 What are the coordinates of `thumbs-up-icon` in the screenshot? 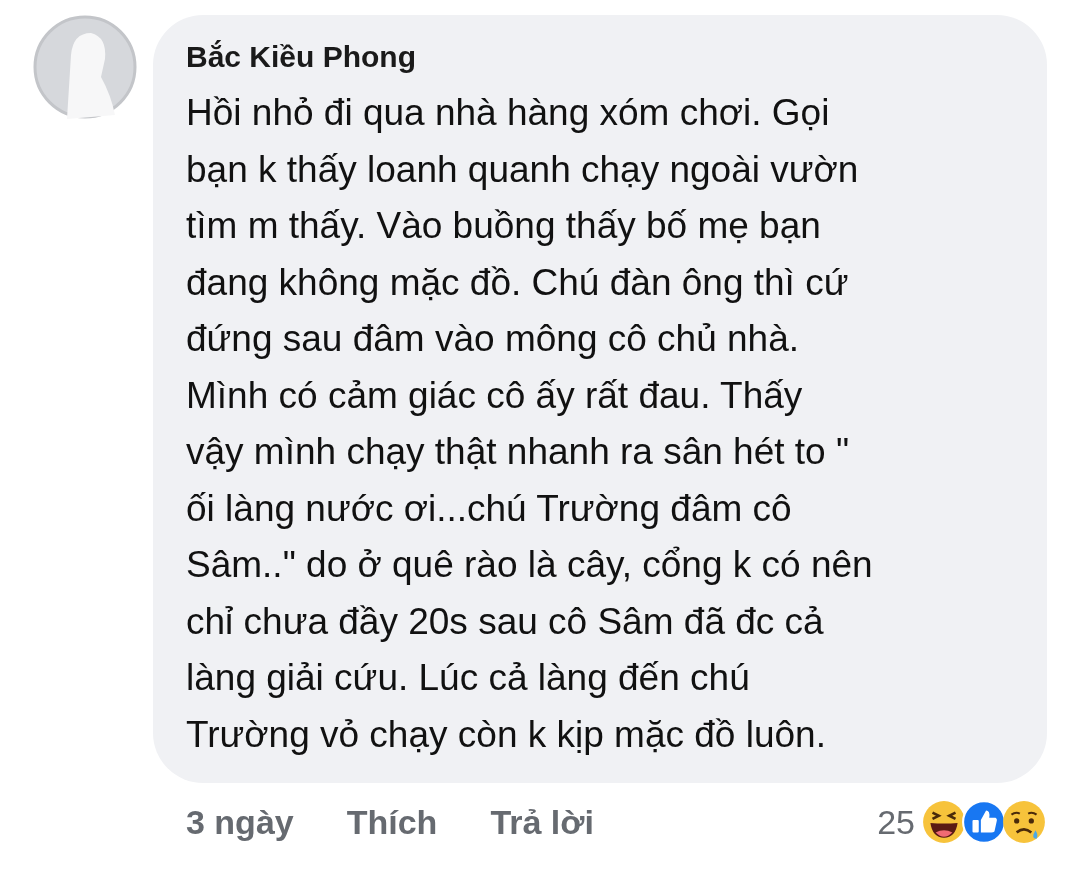 It's located at (984, 822).